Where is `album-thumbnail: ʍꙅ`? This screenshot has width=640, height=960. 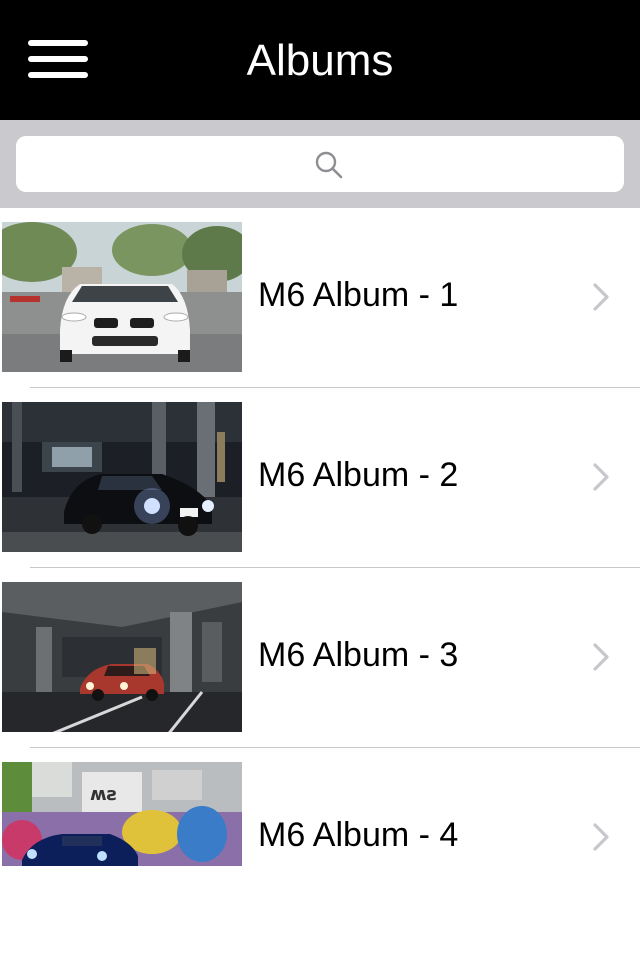
album-thumbnail: ʍꙅ is located at coordinates (122, 814).